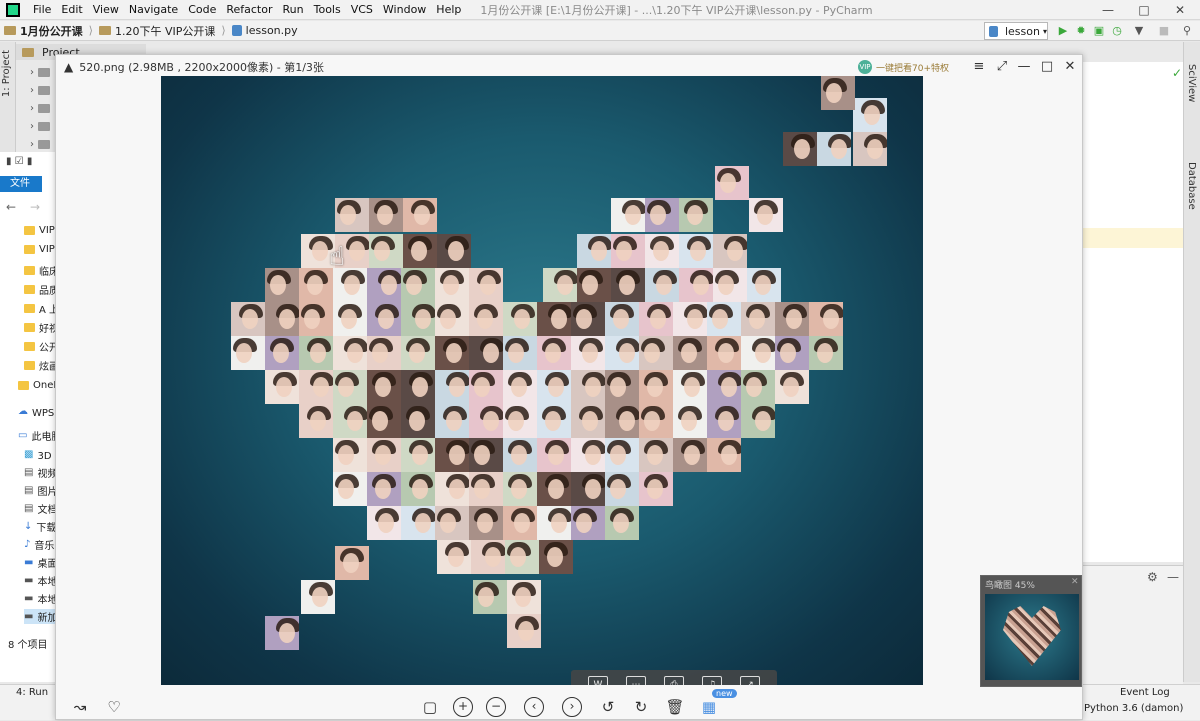 The width and height of the screenshot is (1200, 721). Describe the element at coordinates (1164, 31) in the screenshot. I see `stop-icon: ■` at that location.